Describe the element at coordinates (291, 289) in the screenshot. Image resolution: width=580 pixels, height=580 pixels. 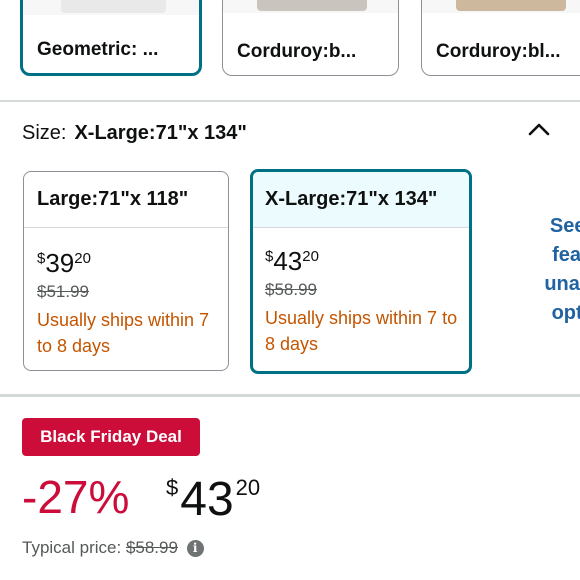
I see `size-option-list-price: $58.99` at that location.